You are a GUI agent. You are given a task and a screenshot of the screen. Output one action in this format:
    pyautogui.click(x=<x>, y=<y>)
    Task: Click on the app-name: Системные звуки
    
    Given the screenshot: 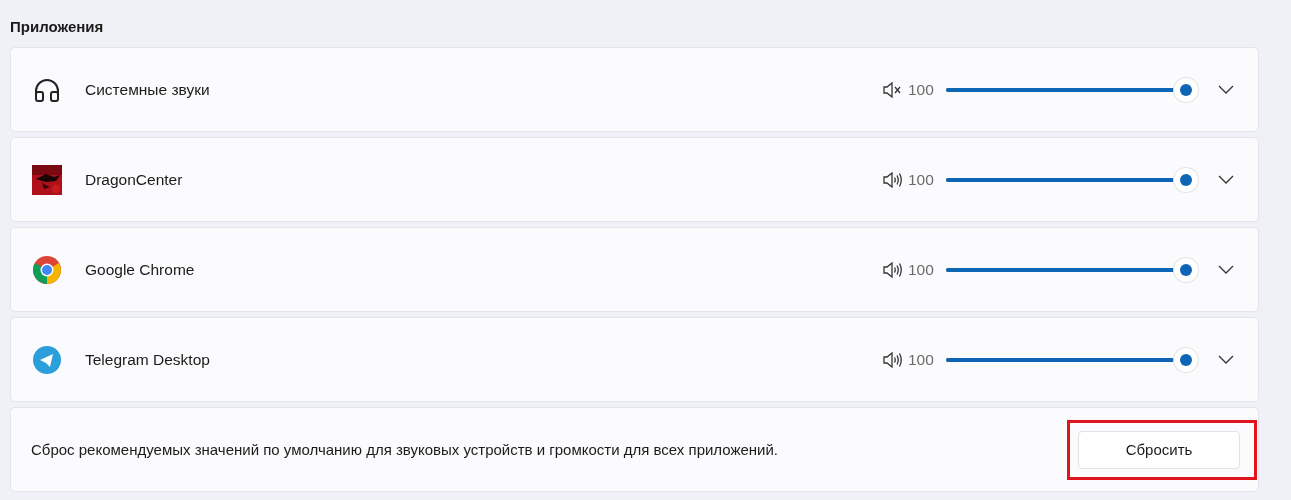 What is the action you would take?
    pyautogui.click(x=148, y=89)
    